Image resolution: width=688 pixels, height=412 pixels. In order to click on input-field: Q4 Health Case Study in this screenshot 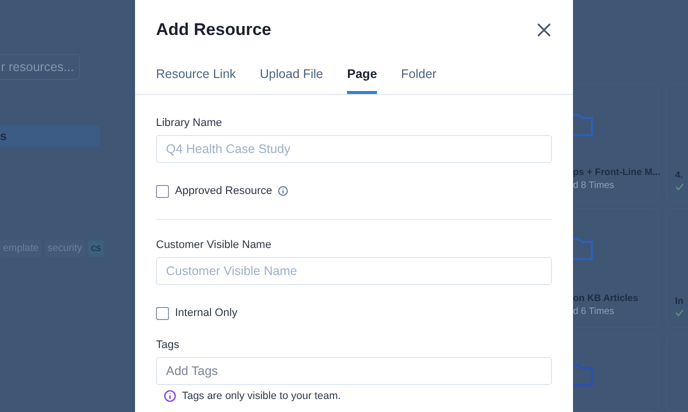, I will do `click(354, 149)`.